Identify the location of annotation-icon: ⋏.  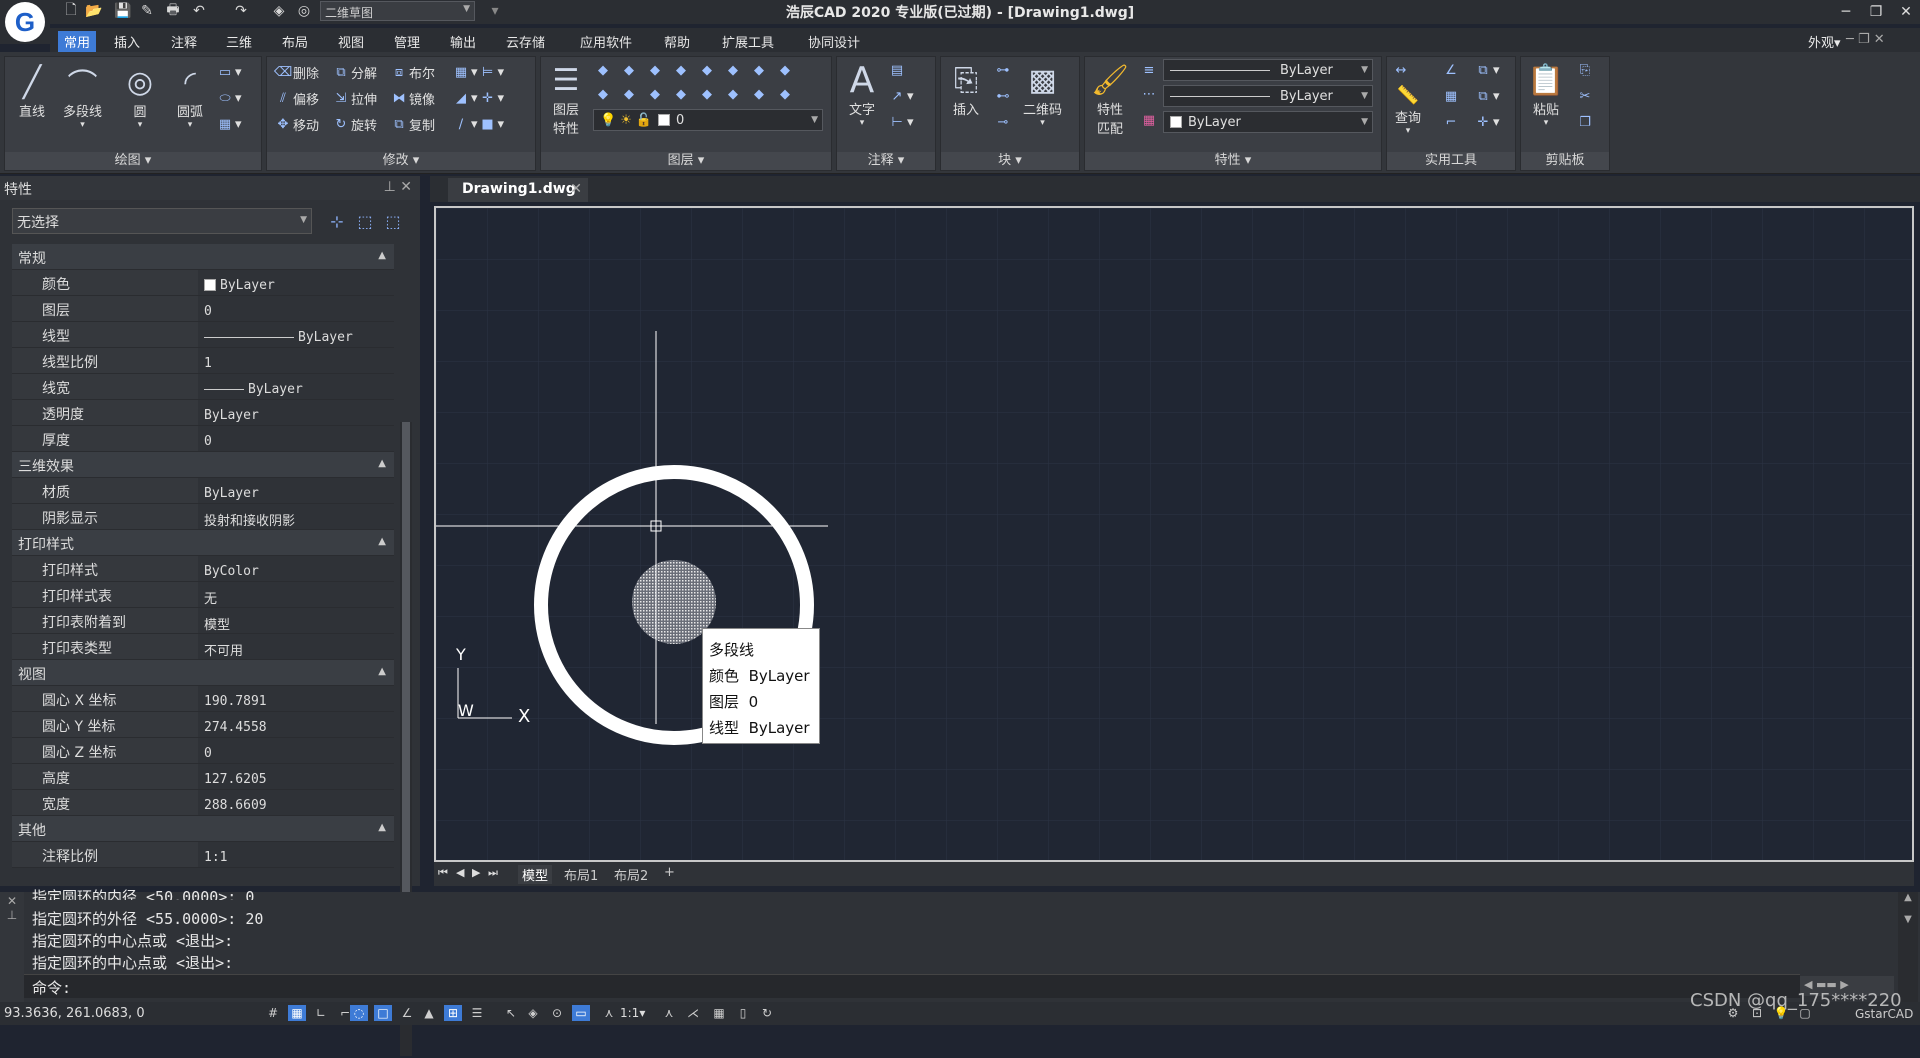
(609, 1013).